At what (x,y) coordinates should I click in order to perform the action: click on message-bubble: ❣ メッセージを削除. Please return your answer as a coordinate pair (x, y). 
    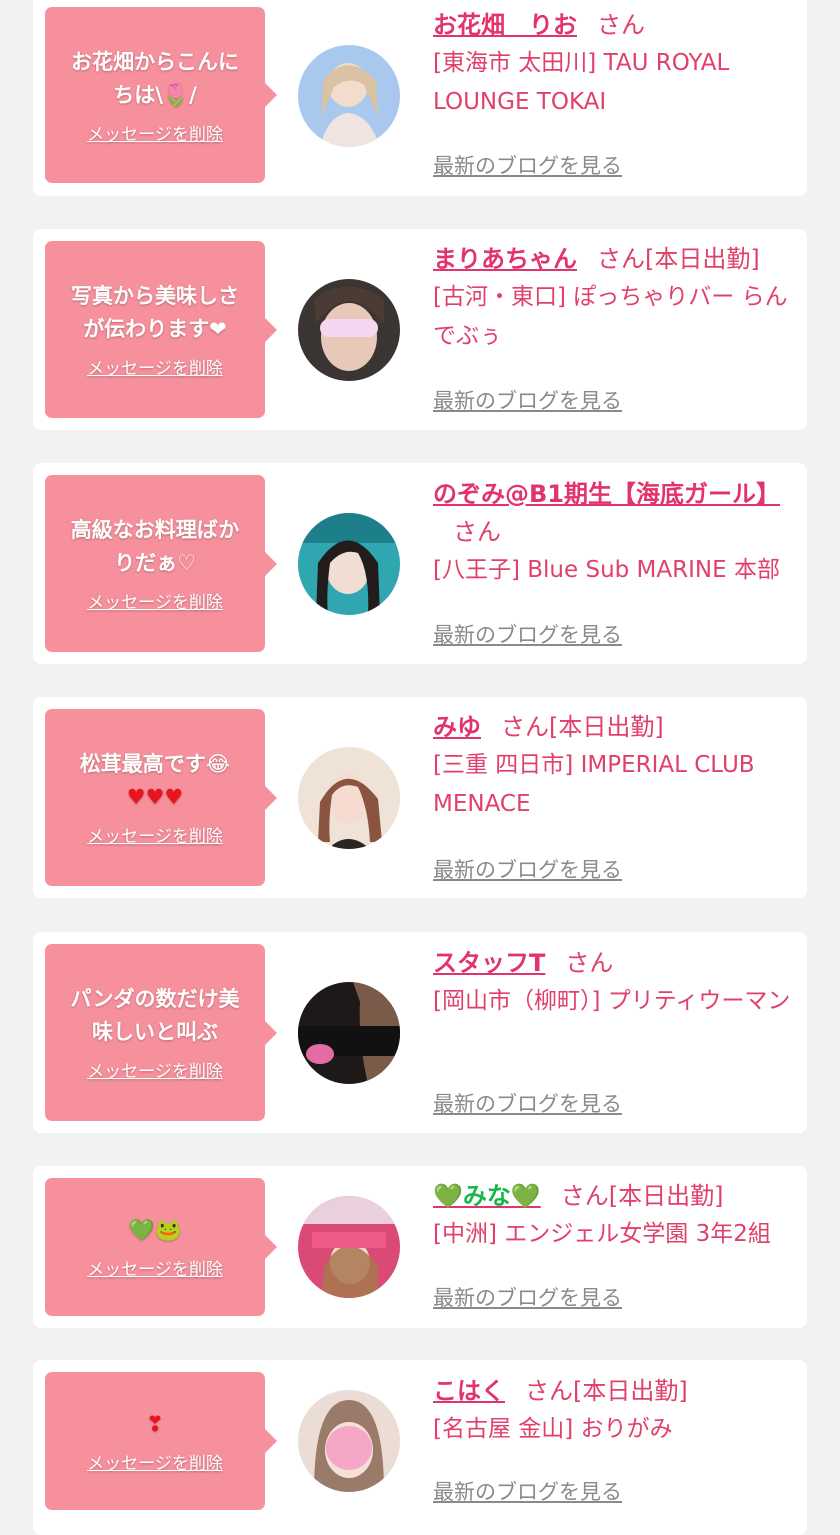
    Looking at the image, I should click on (161, 1441).